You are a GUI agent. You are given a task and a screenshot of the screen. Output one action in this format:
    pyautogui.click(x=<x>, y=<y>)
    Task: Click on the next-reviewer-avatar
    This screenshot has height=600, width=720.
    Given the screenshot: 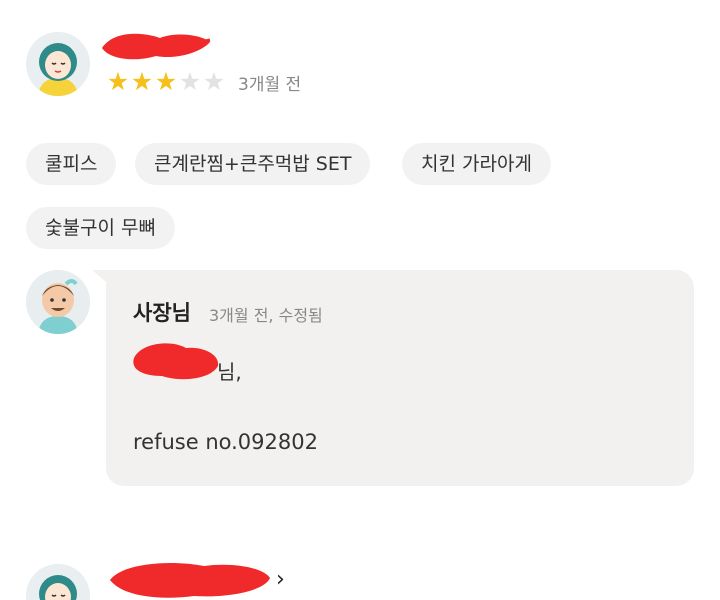 What is the action you would take?
    pyautogui.click(x=58, y=582)
    